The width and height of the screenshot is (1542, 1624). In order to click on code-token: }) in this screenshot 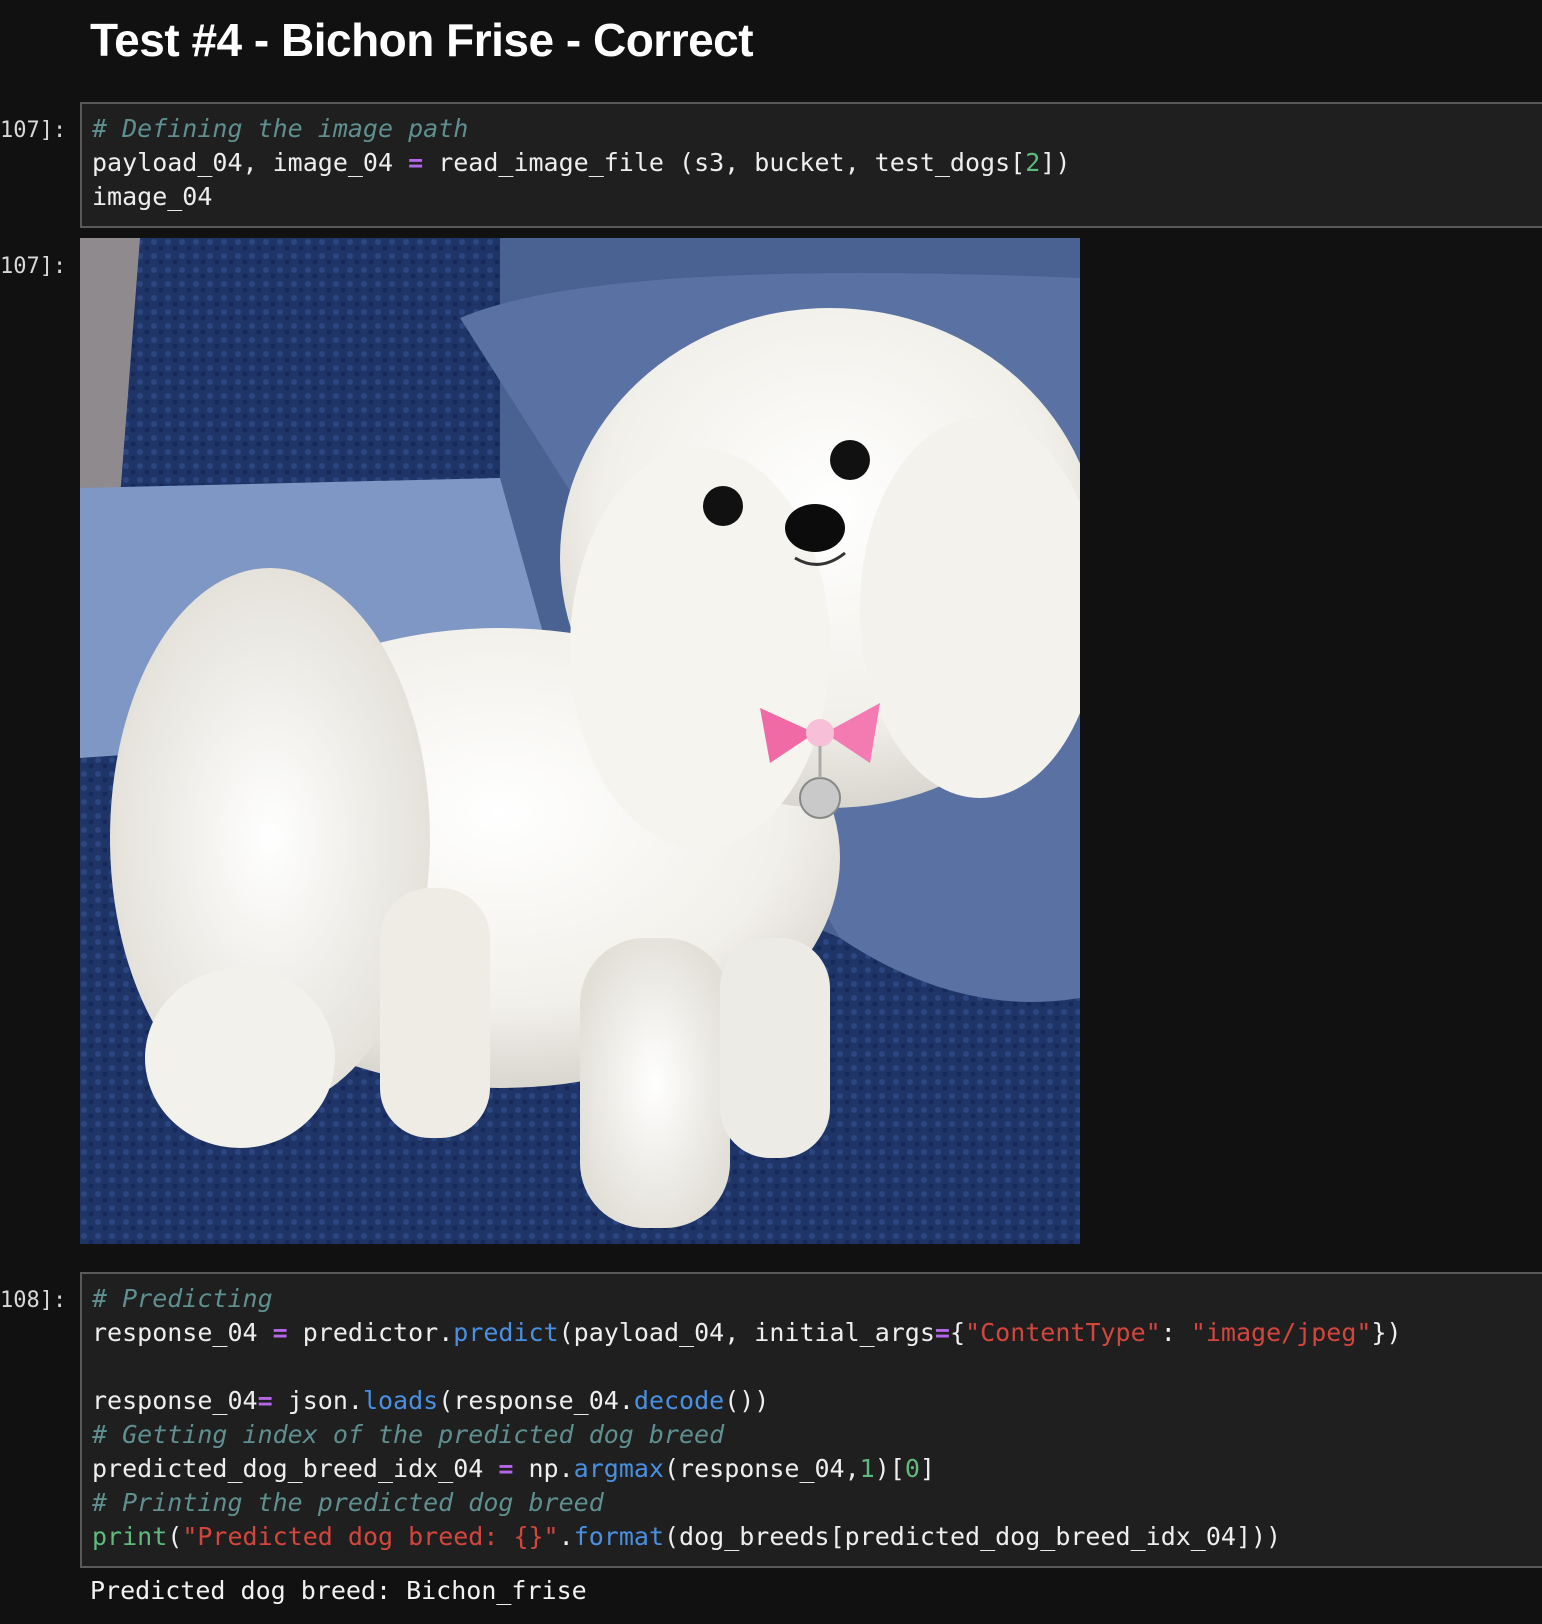, I will do `click(1386, 1332)`.